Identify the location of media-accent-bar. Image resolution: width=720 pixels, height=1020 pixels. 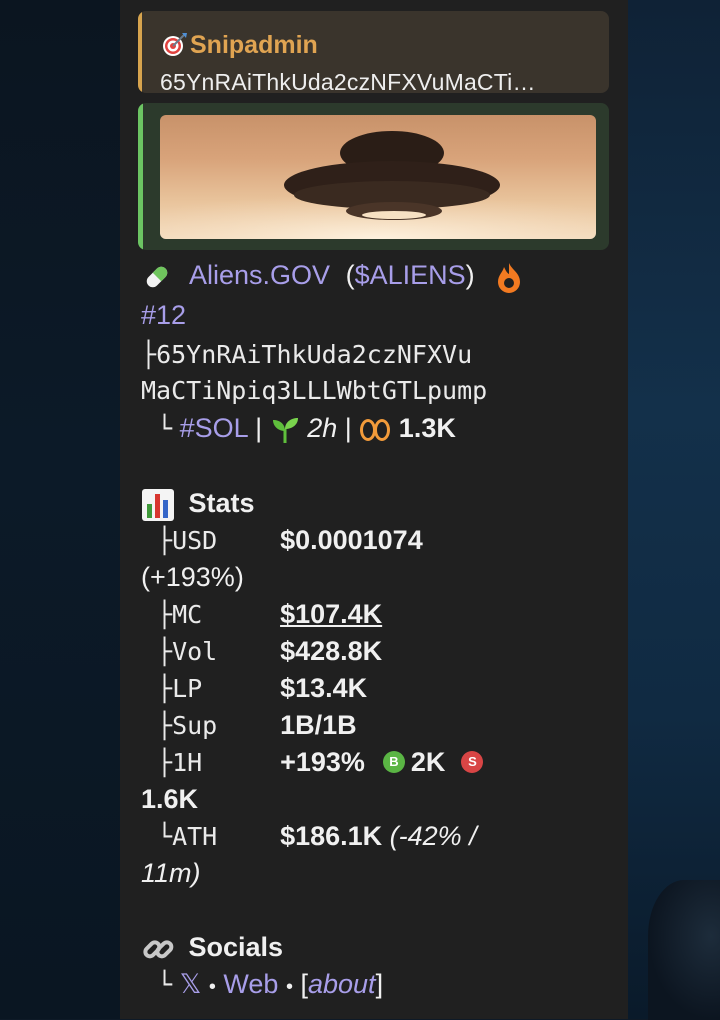
(140, 176).